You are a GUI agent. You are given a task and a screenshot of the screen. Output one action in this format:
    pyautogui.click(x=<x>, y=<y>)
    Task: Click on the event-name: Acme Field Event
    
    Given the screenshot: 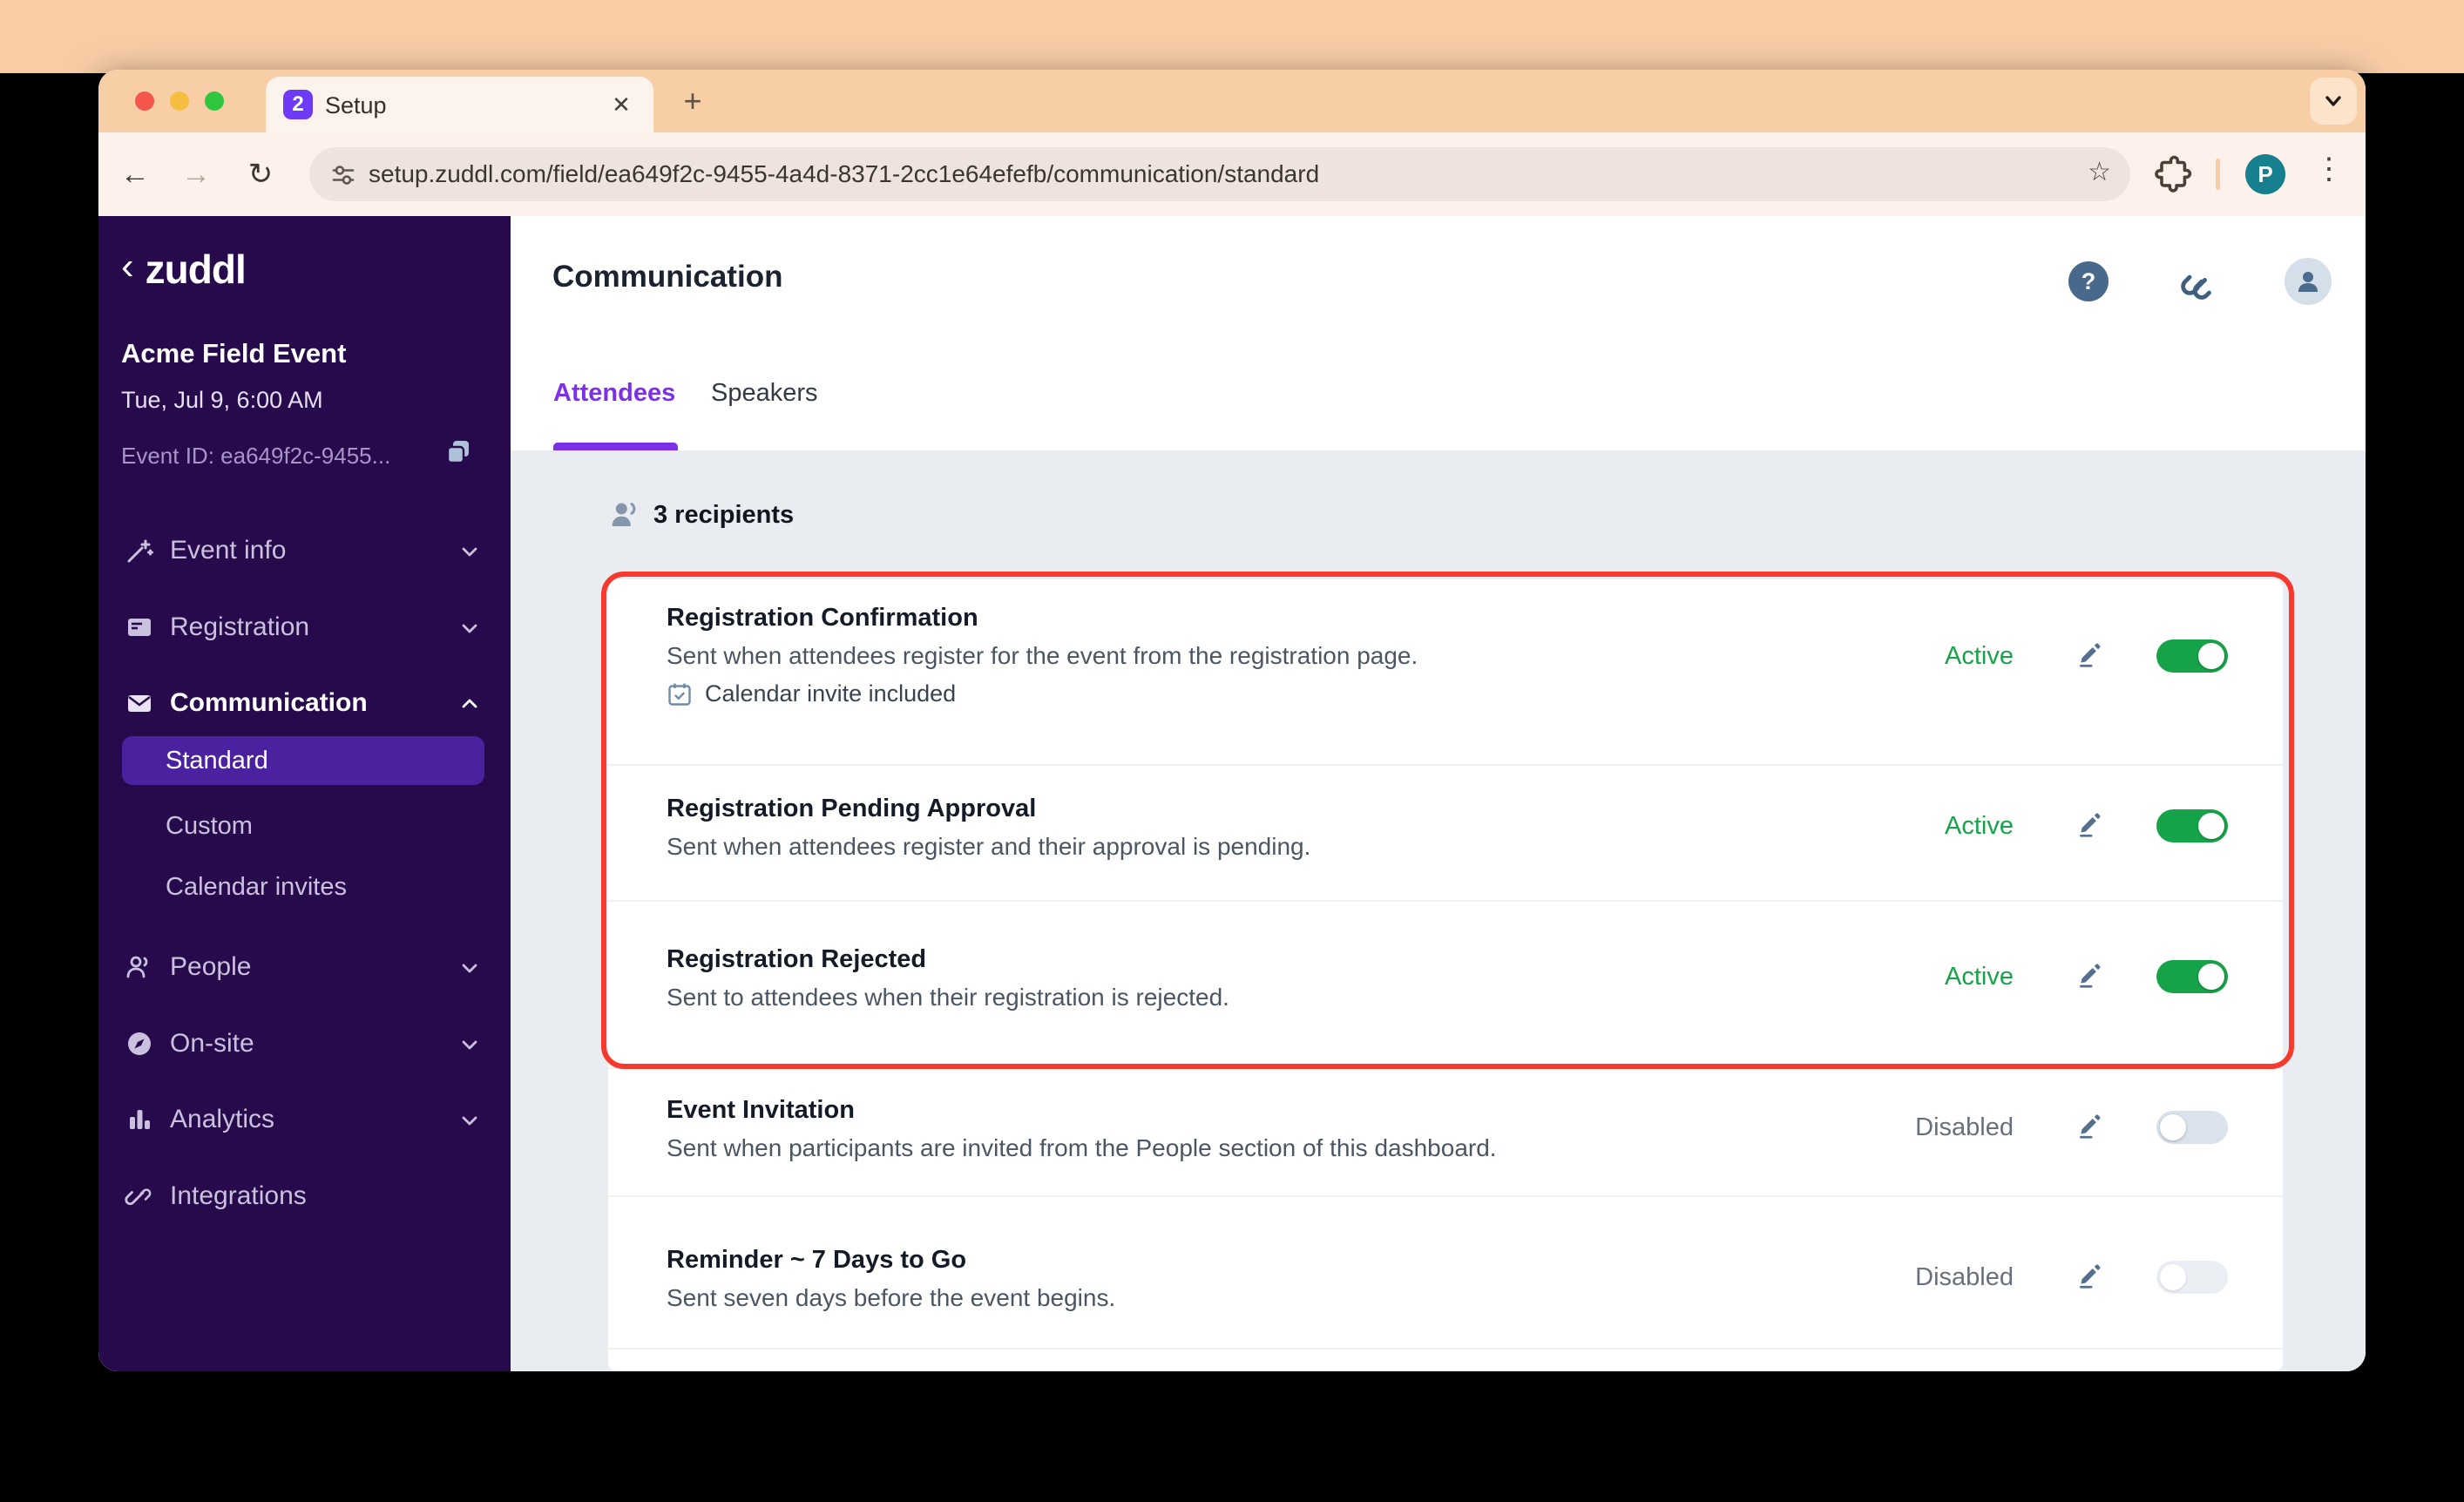 What is the action you would take?
    pyautogui.click(x=234, y=353)
    